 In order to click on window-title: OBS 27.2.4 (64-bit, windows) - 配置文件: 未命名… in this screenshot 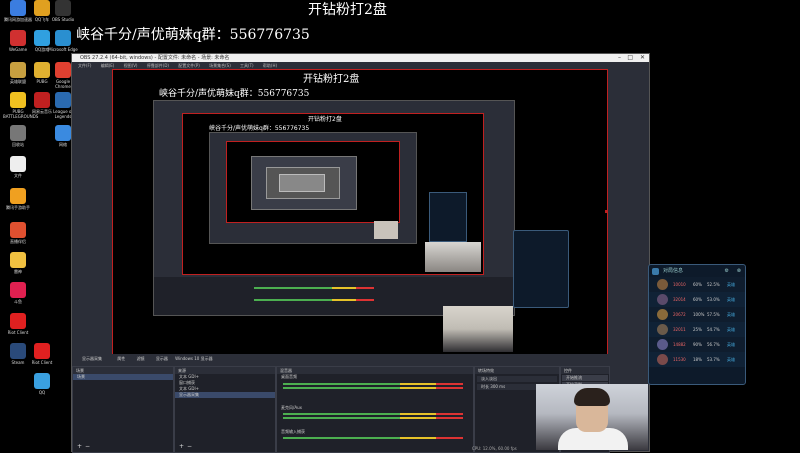, I will do `click(155, 58)`.